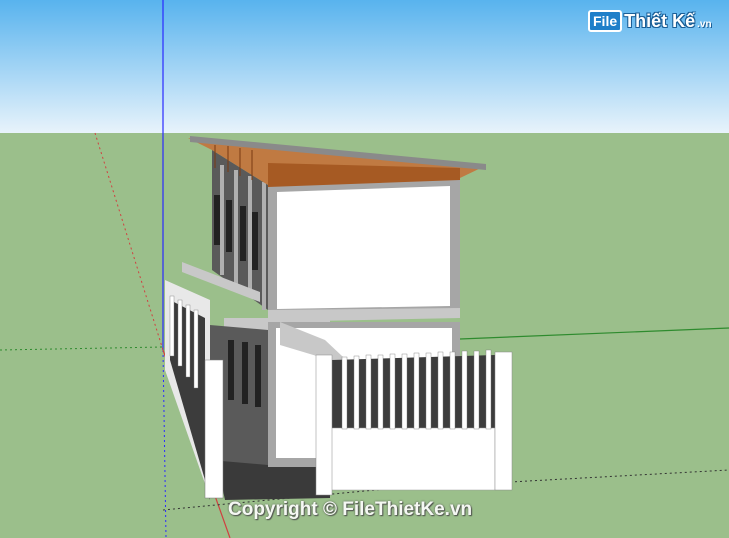 This screenshot has height=538, width=729. I want to click on upper-front-wall-inner, so click(363, 247).